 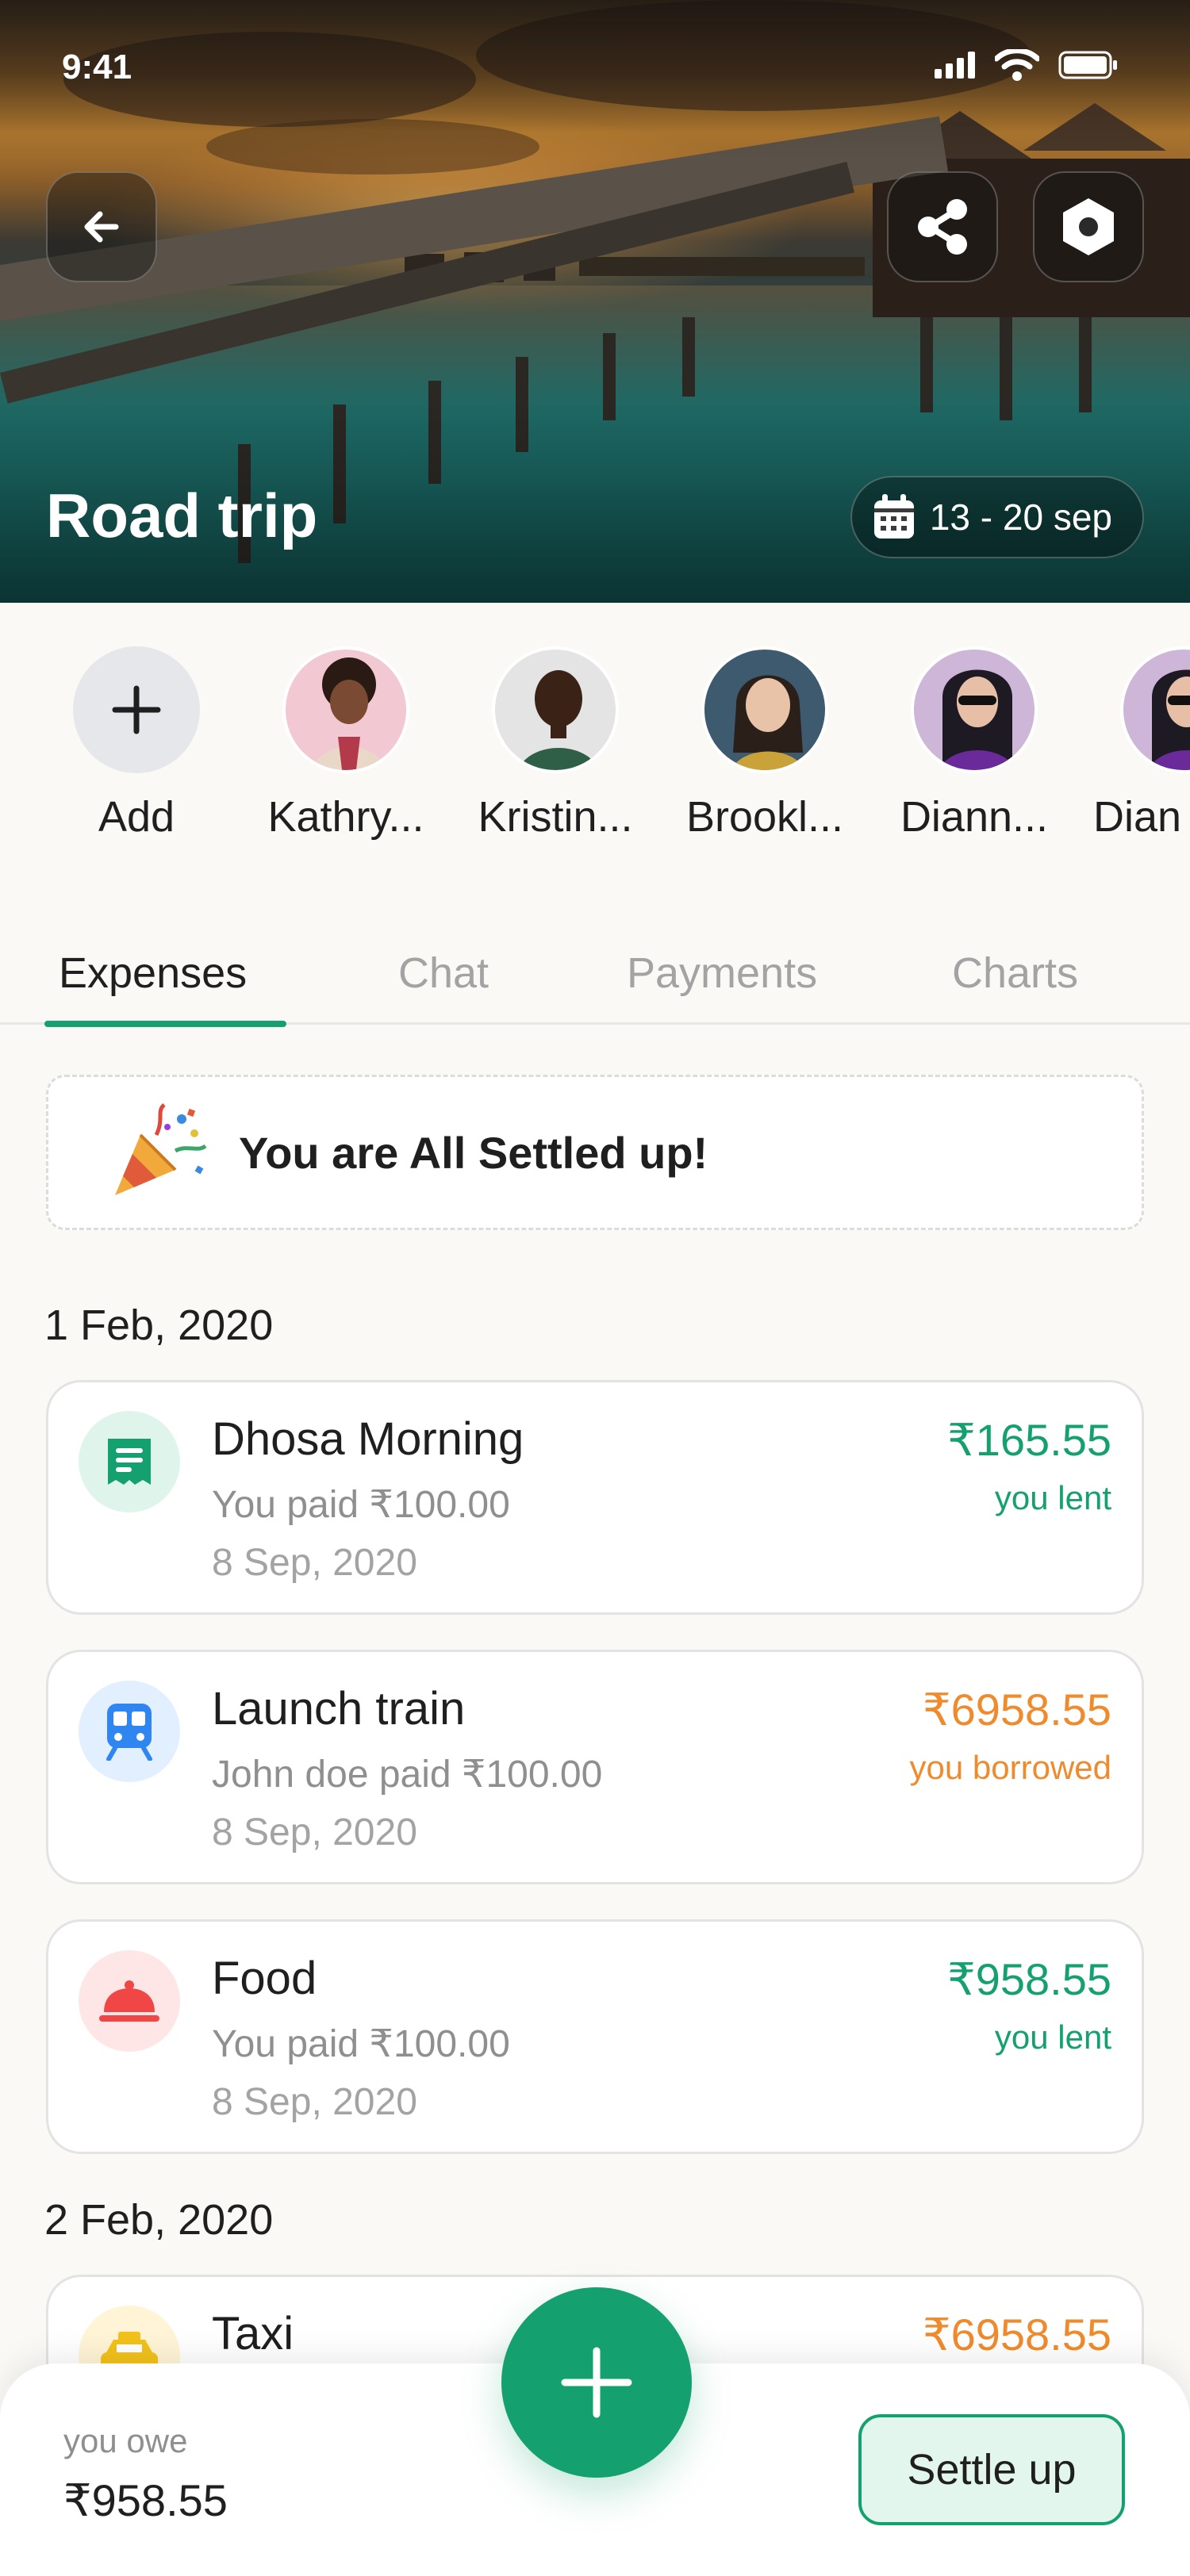 What do you see at coordinates (182, 515) in the screenshot?
I see `trip-title: Road trip` at bounding box center [182, 515].